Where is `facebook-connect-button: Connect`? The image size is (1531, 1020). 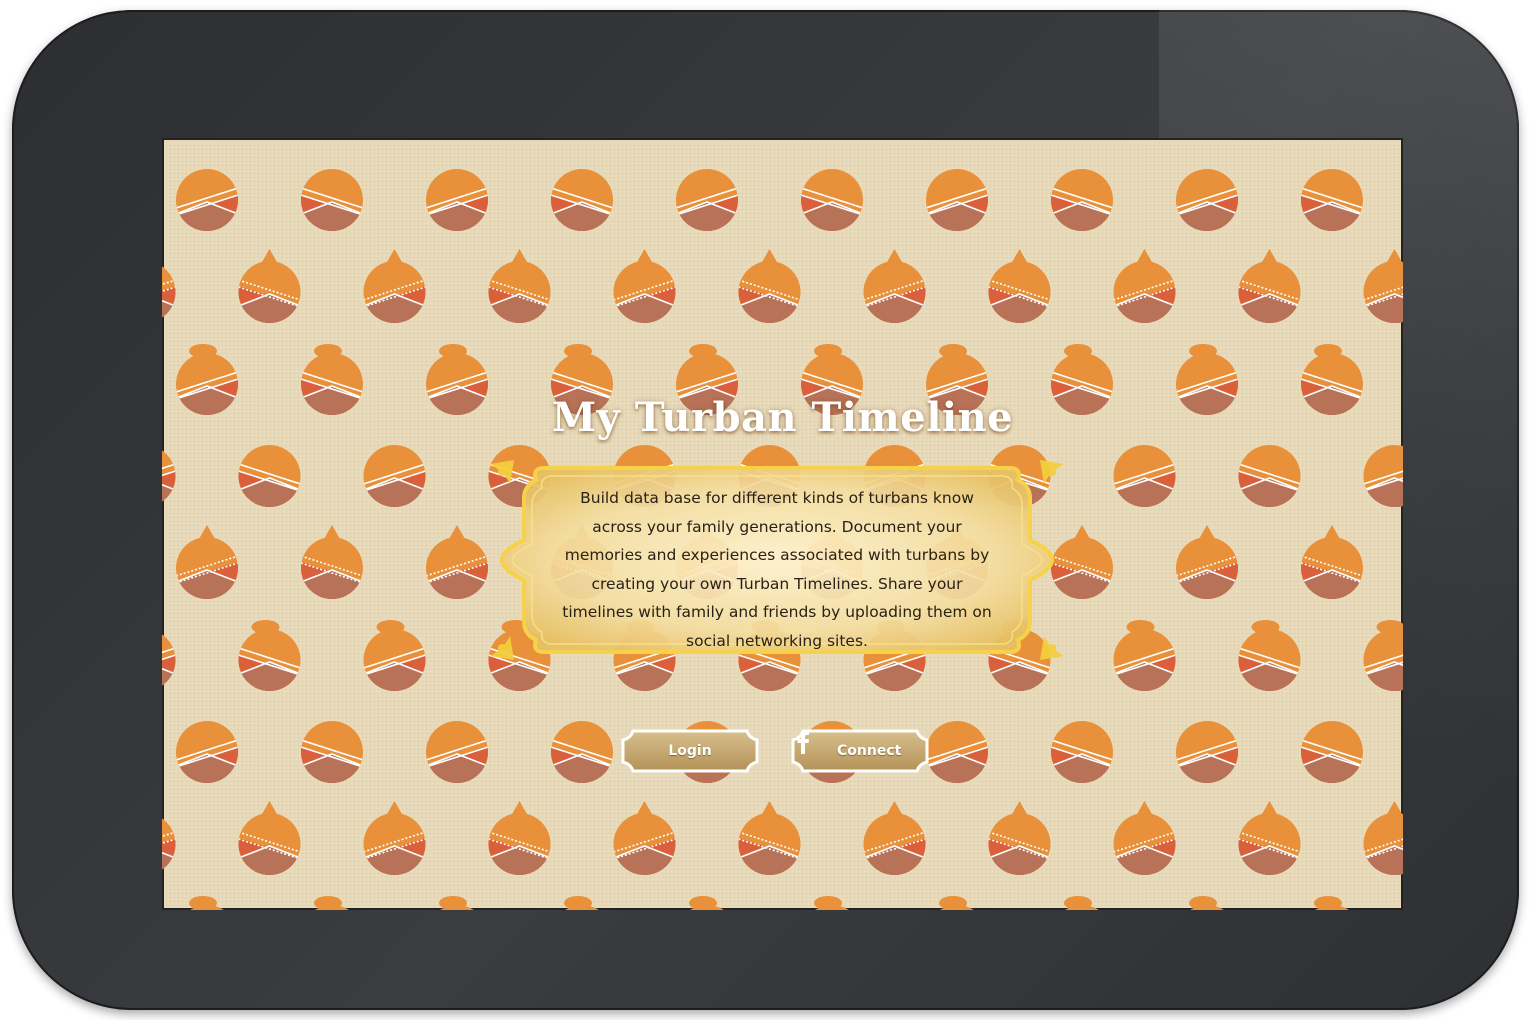 facebook-connect-button: Connect is located at coordinates (860, 751).